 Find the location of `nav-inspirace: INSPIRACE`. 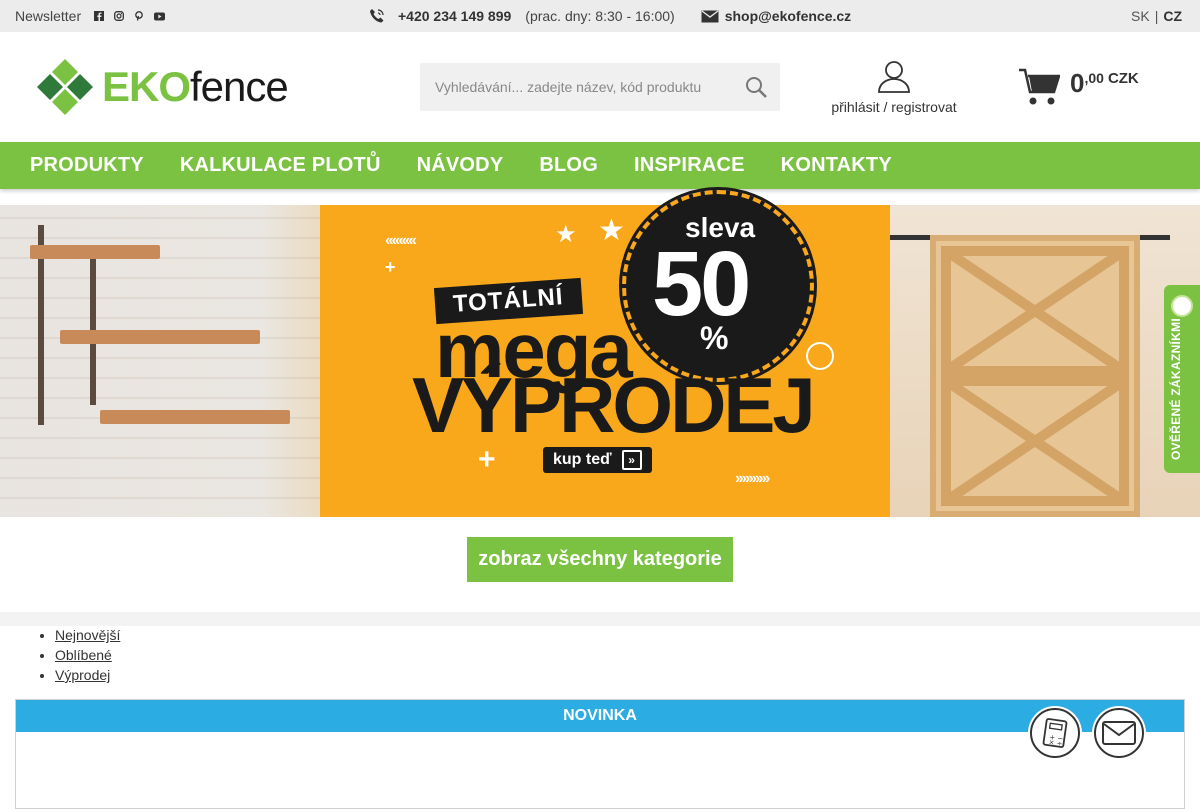

nav-inspirace: INSPIRACE is located at coordinates (689, 165).